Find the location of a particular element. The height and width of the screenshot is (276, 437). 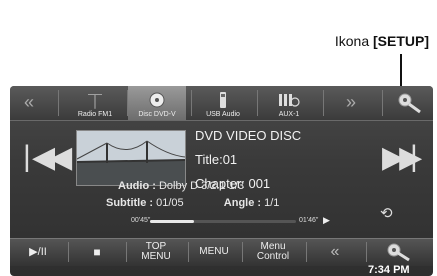

video-thumbnail is located at coordinates (131, 158).